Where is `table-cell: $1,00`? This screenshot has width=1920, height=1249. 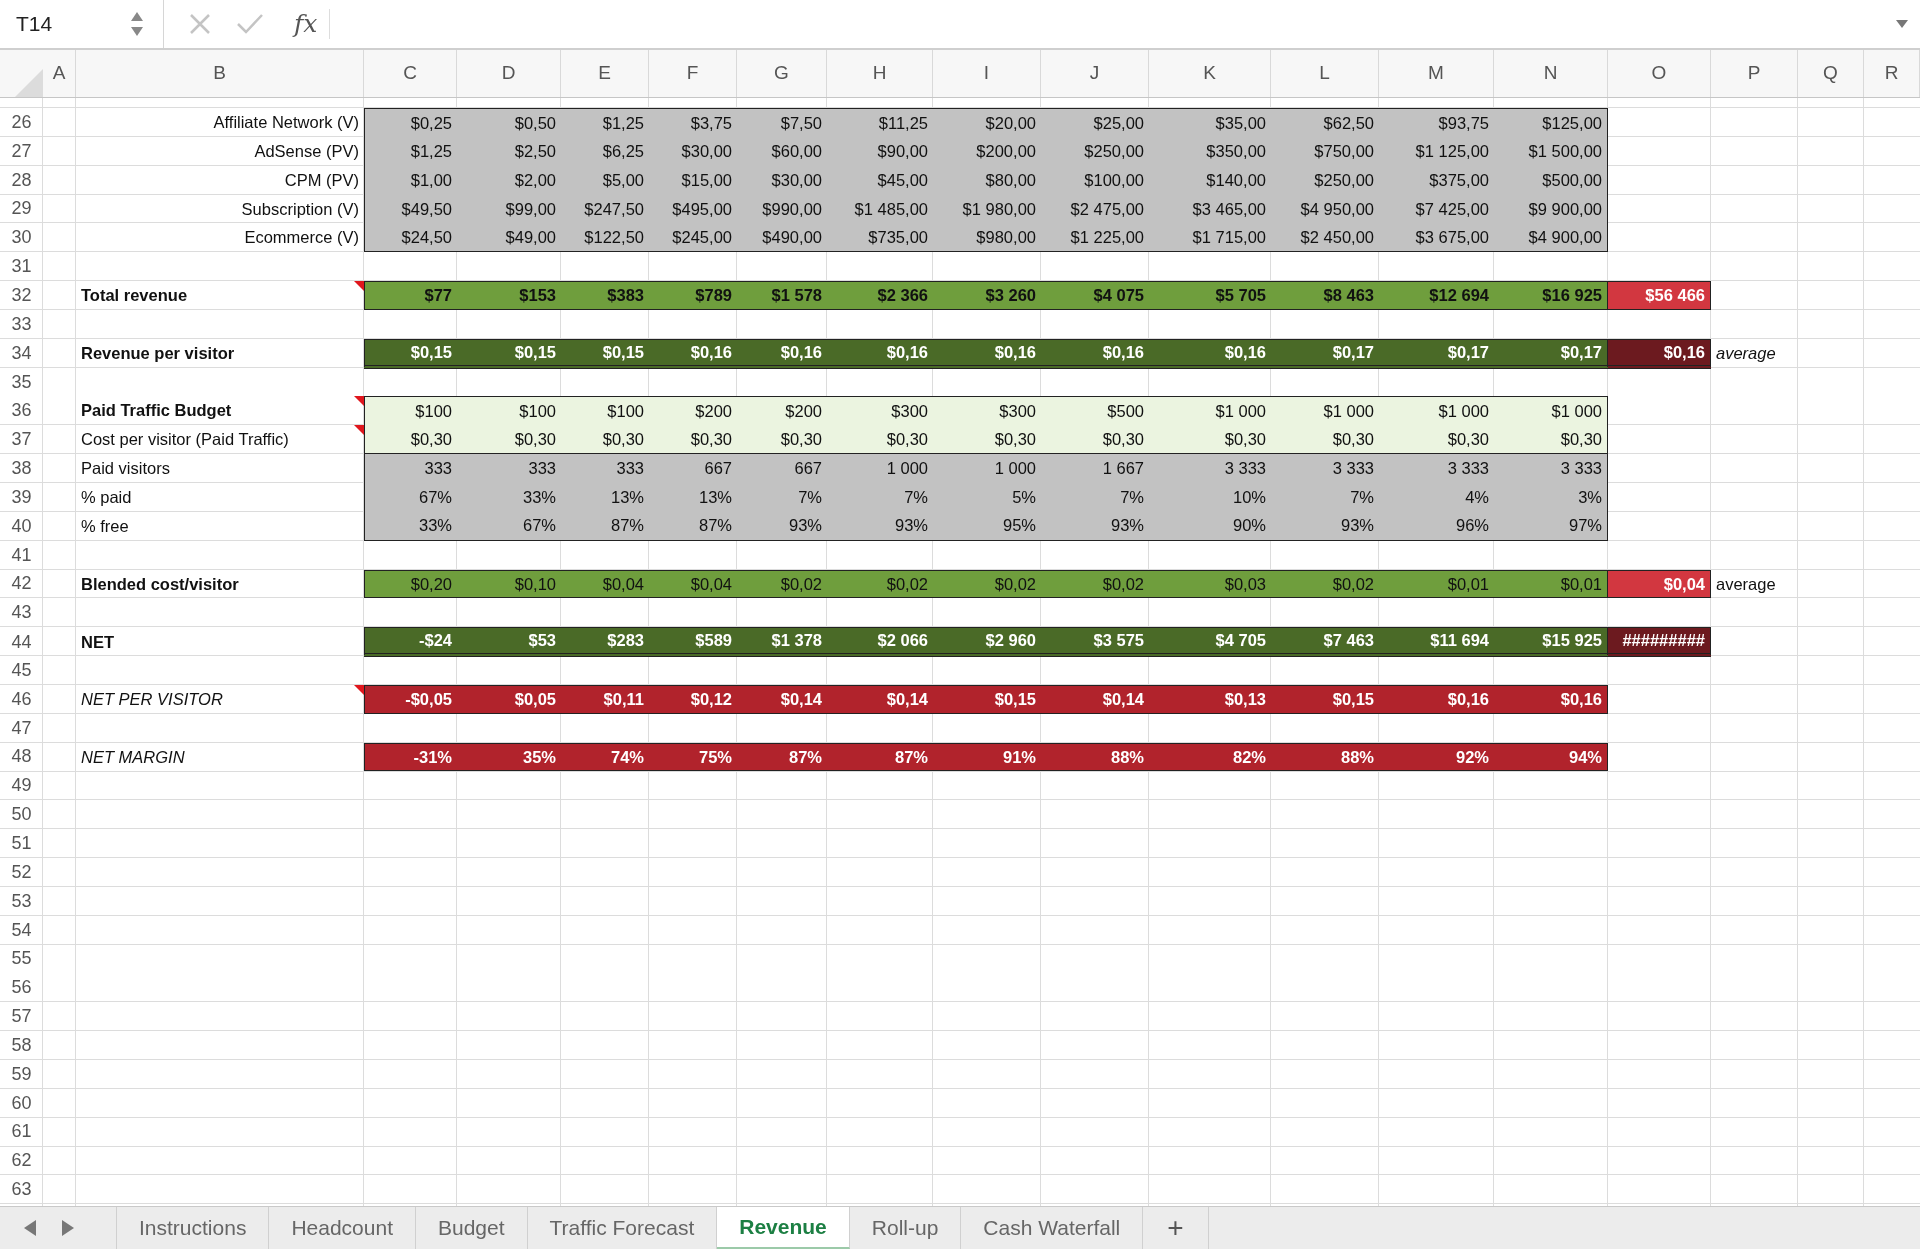 table-cell: $1,00 is located at coordinates (410, 180).